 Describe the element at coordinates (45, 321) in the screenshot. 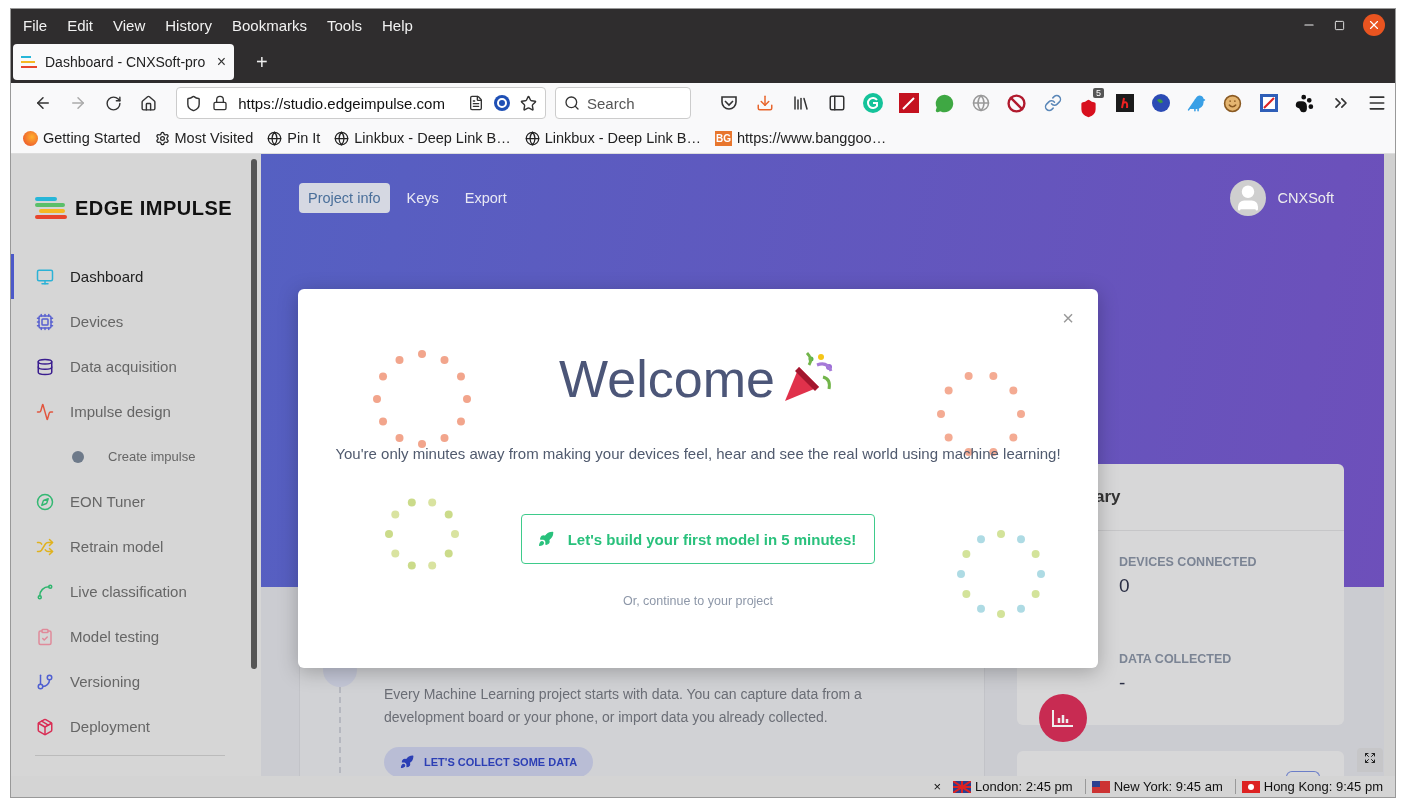

I see `chip-icon` at that location.